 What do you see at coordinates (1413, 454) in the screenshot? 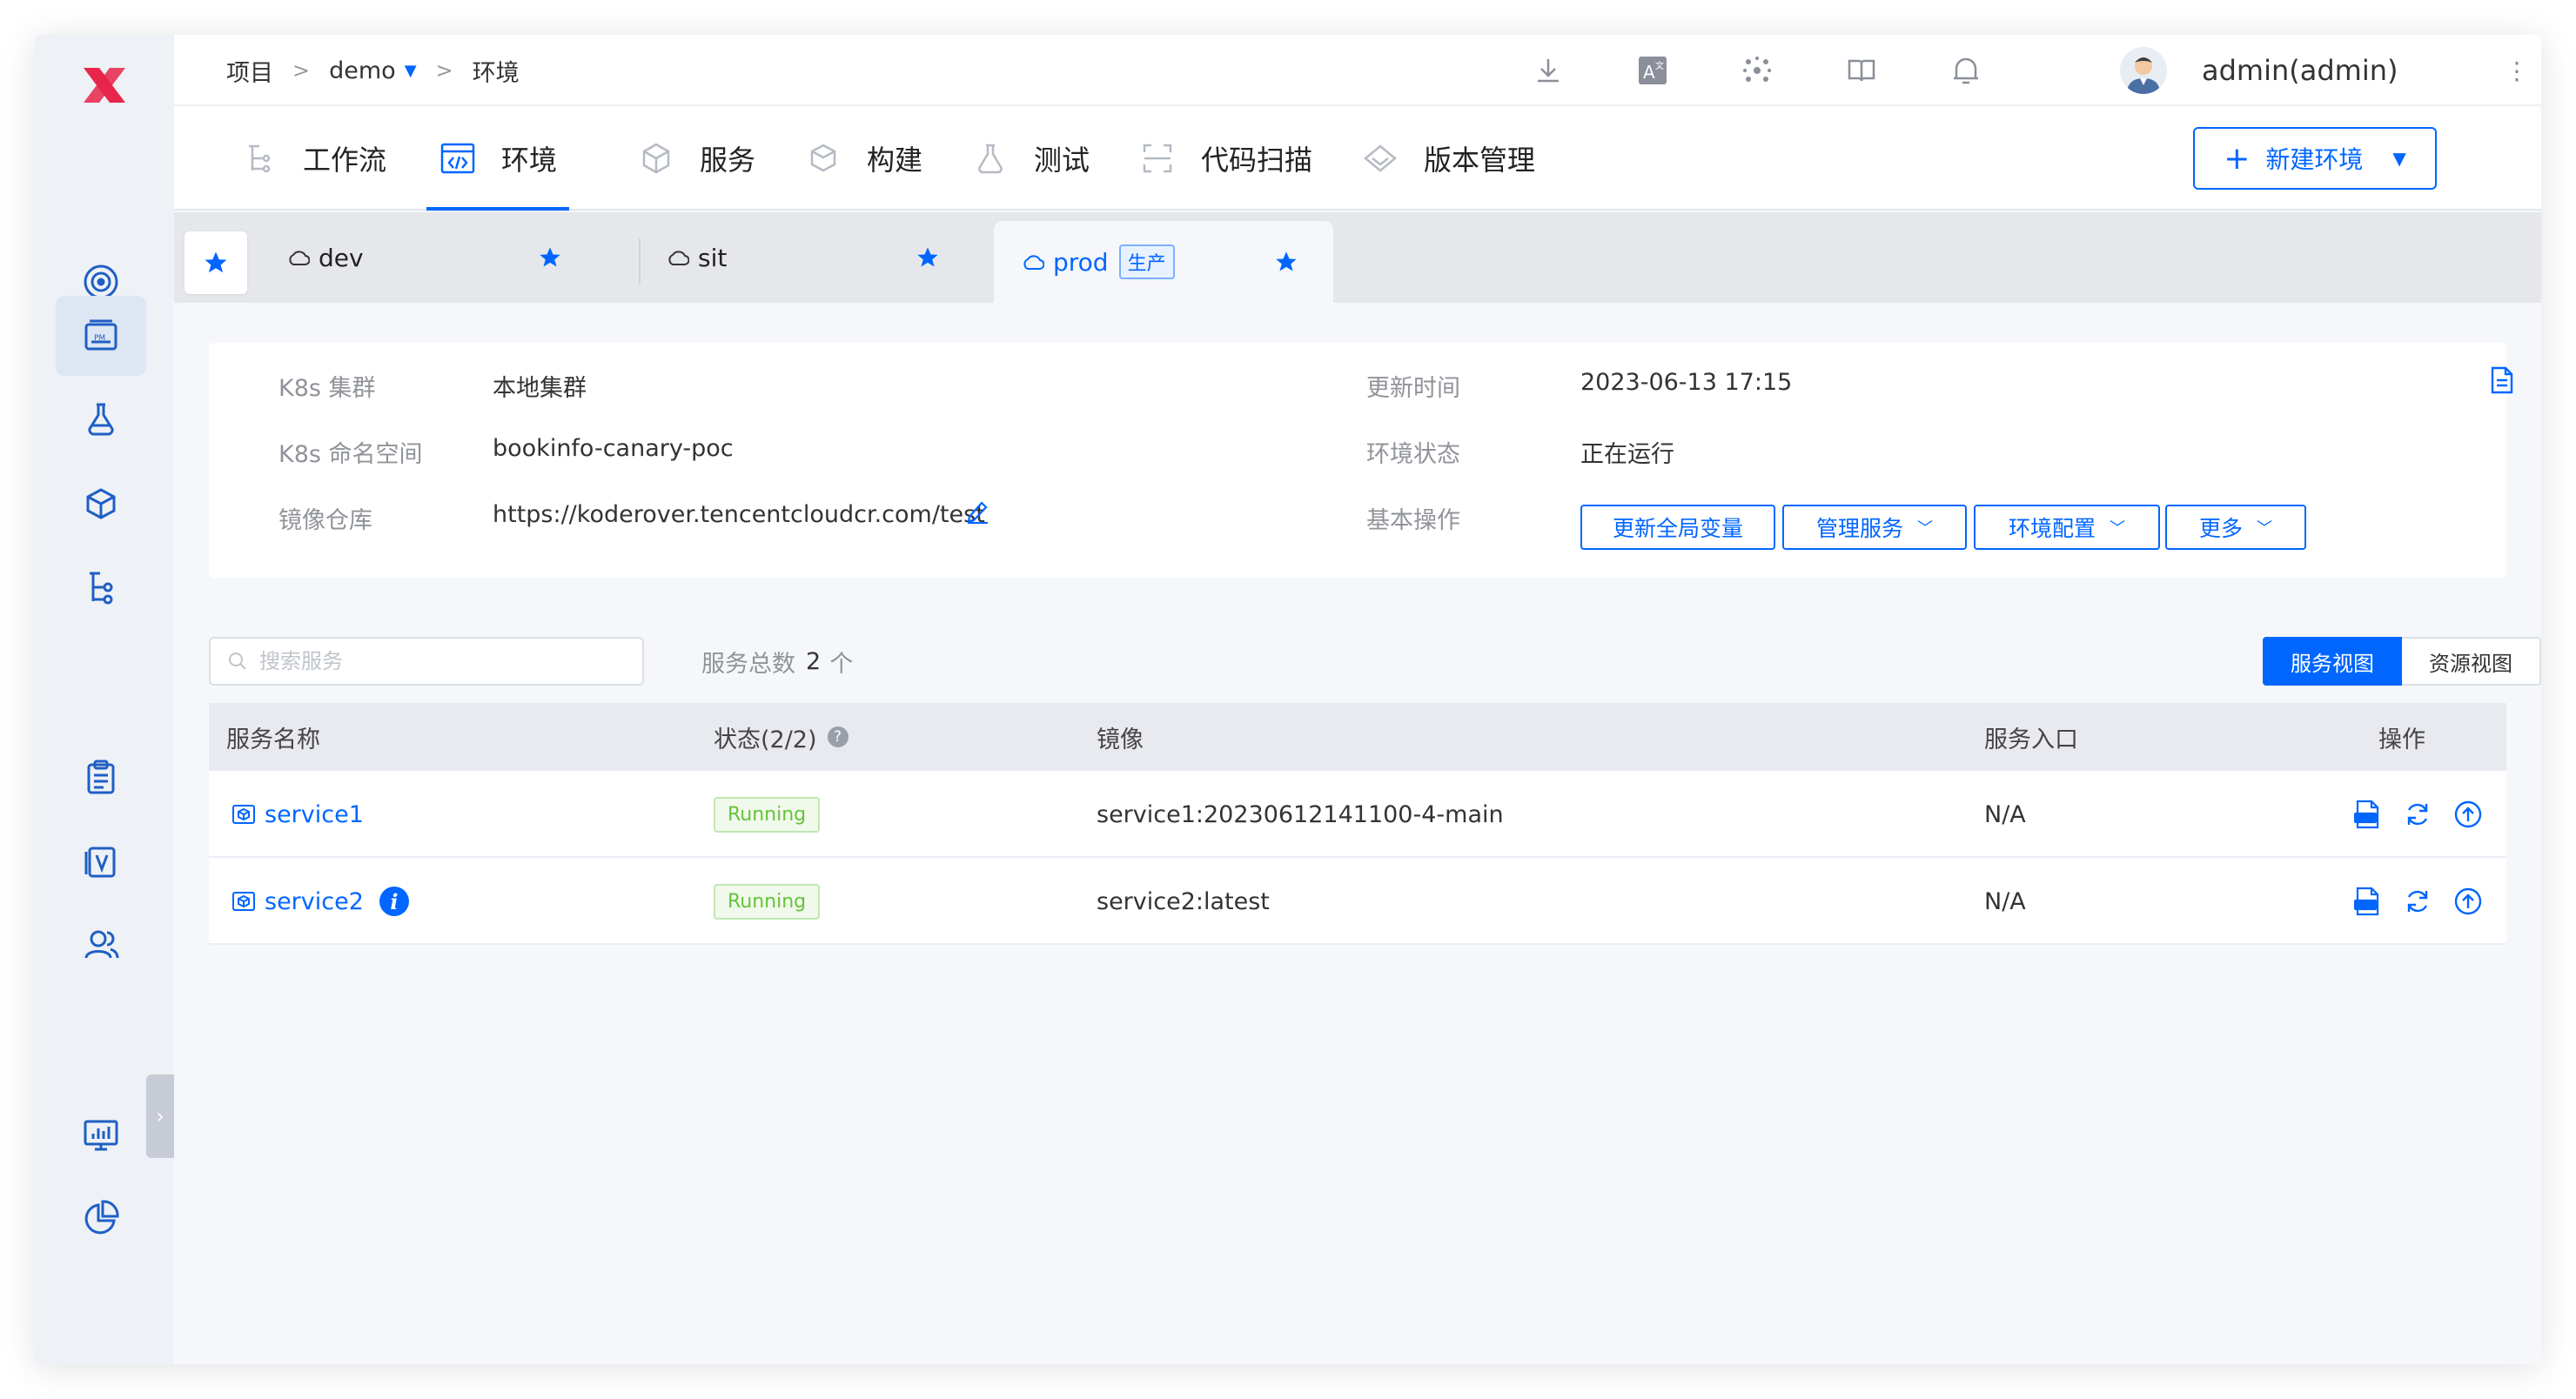
I see `status-label: 环境状态` at bounding box center [1413, 454].